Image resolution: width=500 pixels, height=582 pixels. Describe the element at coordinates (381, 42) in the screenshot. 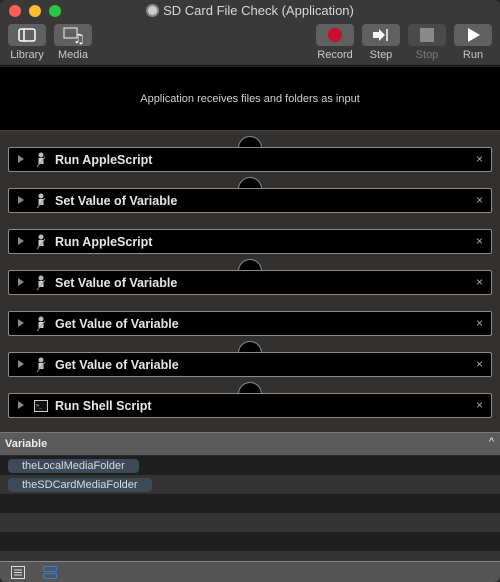

I see `step-button: Step` at that location.